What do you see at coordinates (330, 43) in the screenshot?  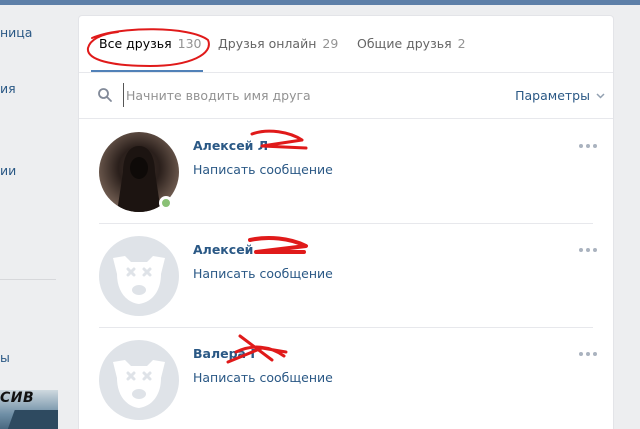 I see `tab-count: 29` at bounding box center [330, 43].